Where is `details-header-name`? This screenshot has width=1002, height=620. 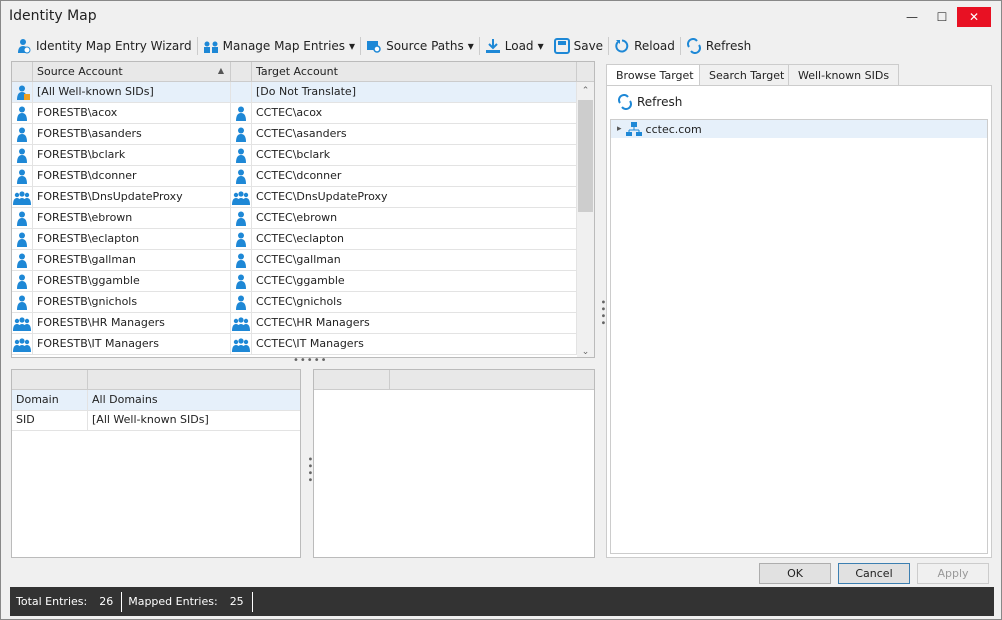 details-header-name is located at coordinates (50, 380).